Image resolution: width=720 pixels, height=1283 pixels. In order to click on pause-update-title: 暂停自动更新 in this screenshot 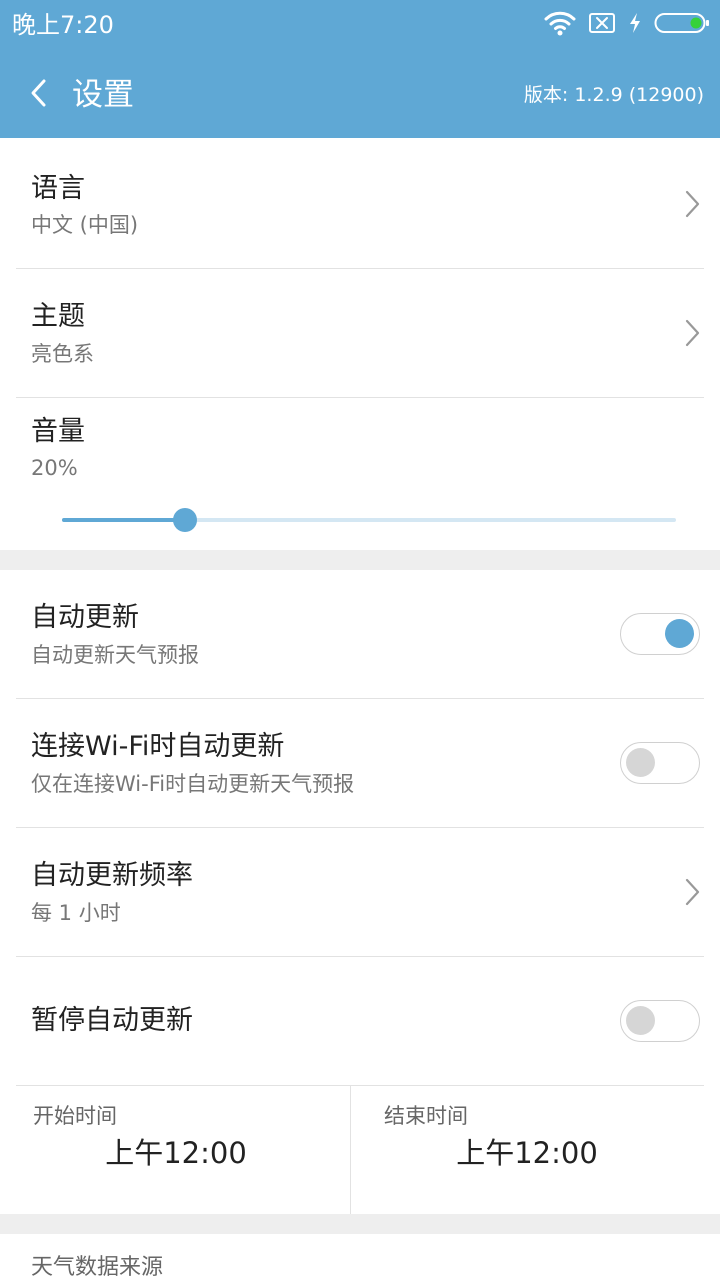, I will do `click(112, 1020)`.